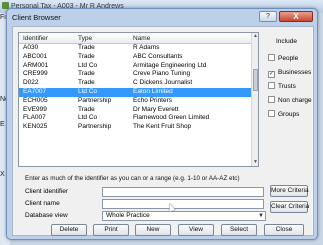 The height and width of the screenshot is (245, 323). What do you see at coordinates (3, 17) in the screenshot?
I see `background-menu-fragment: Fi` at bounding box center [3, 17].